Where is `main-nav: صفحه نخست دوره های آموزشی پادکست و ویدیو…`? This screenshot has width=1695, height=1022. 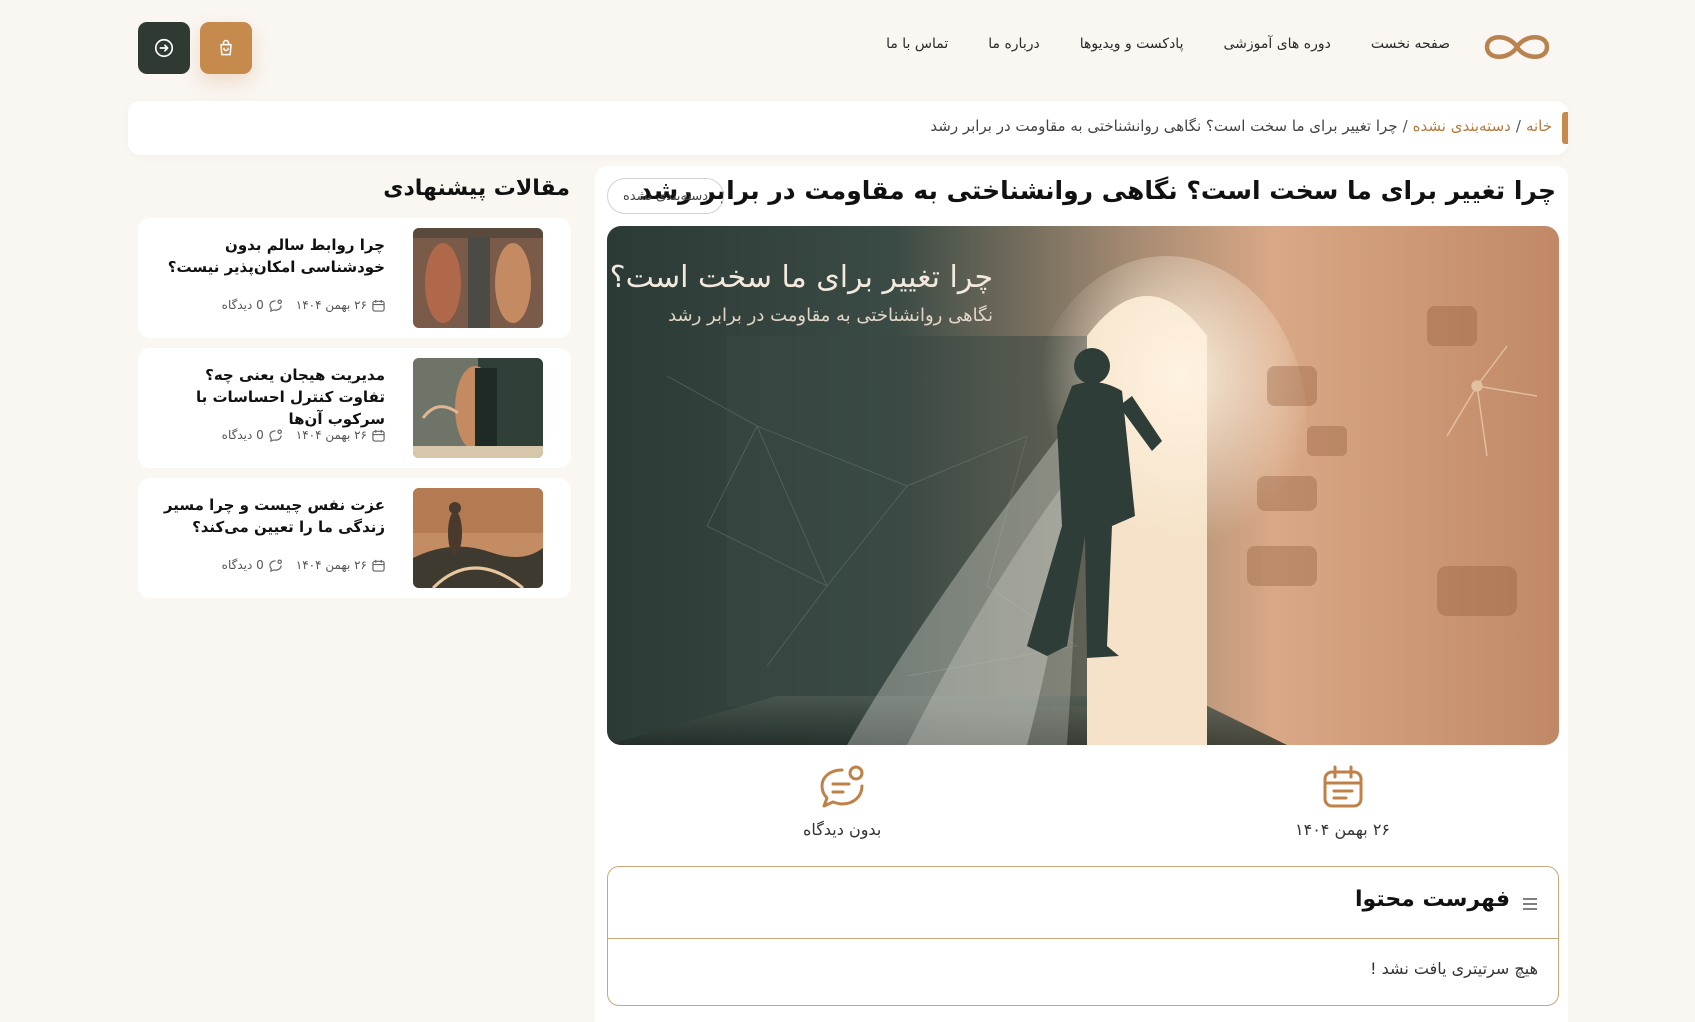 main-nav: صفحه نخست دوره های آموزشی پادکست و ویدیو… is located at coordinates (1168, 44).